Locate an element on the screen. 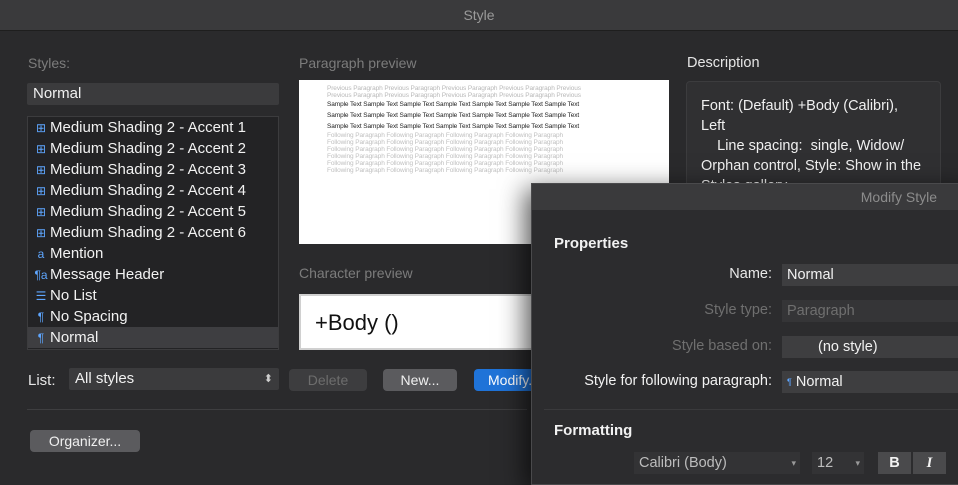 The height and width of the screenshot is (485, 958). modify-style-title: Modify Style is located at coordinates (745, 197).